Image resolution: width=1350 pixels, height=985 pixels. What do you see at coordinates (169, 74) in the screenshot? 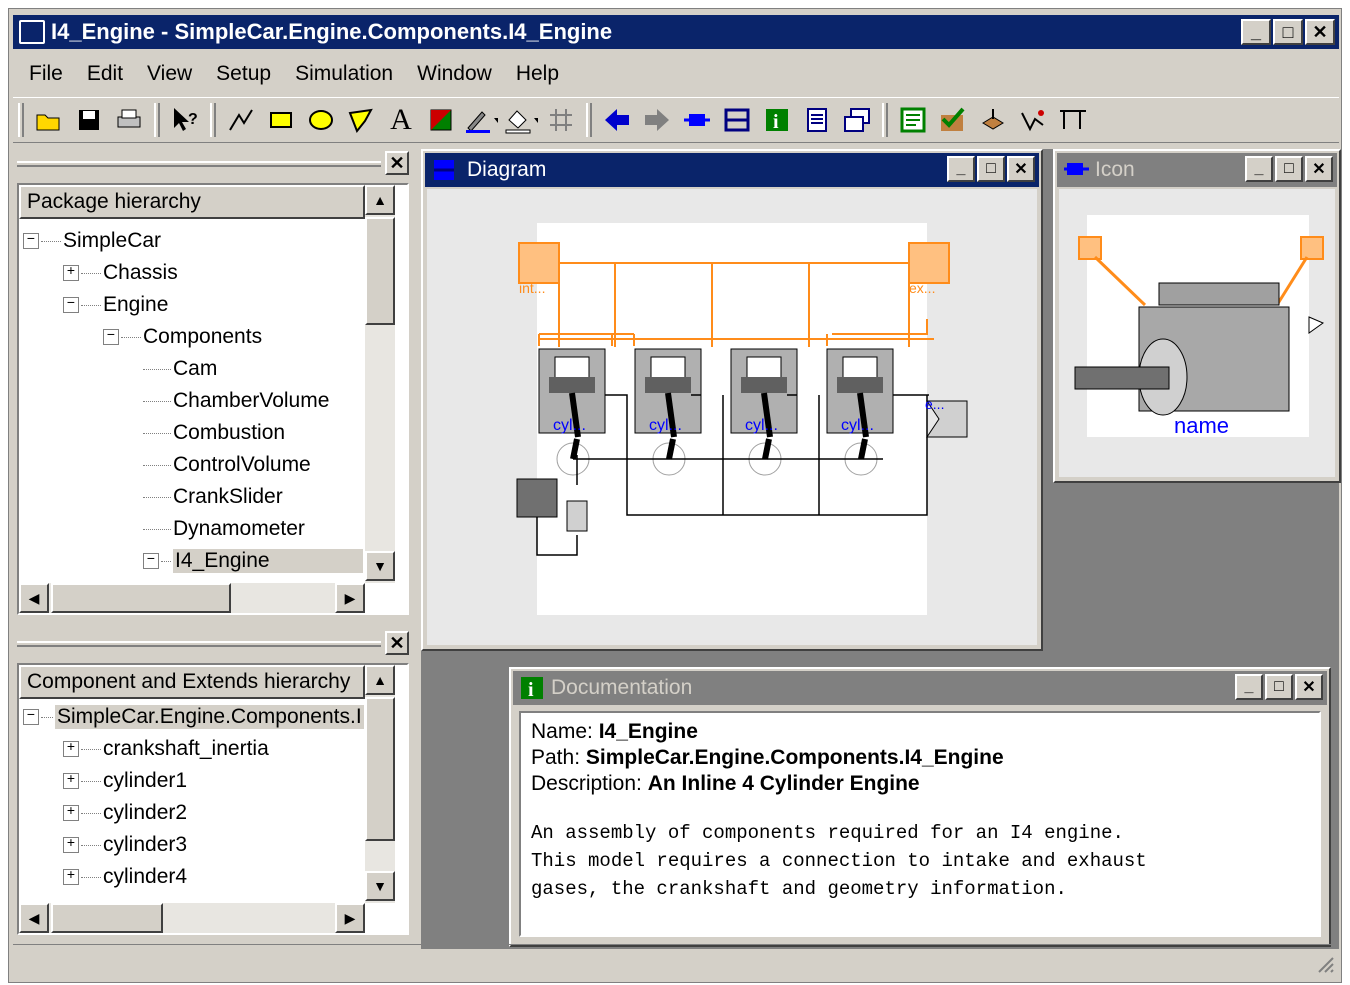
I see `menu-view: View` at bounding box center [169, 74].